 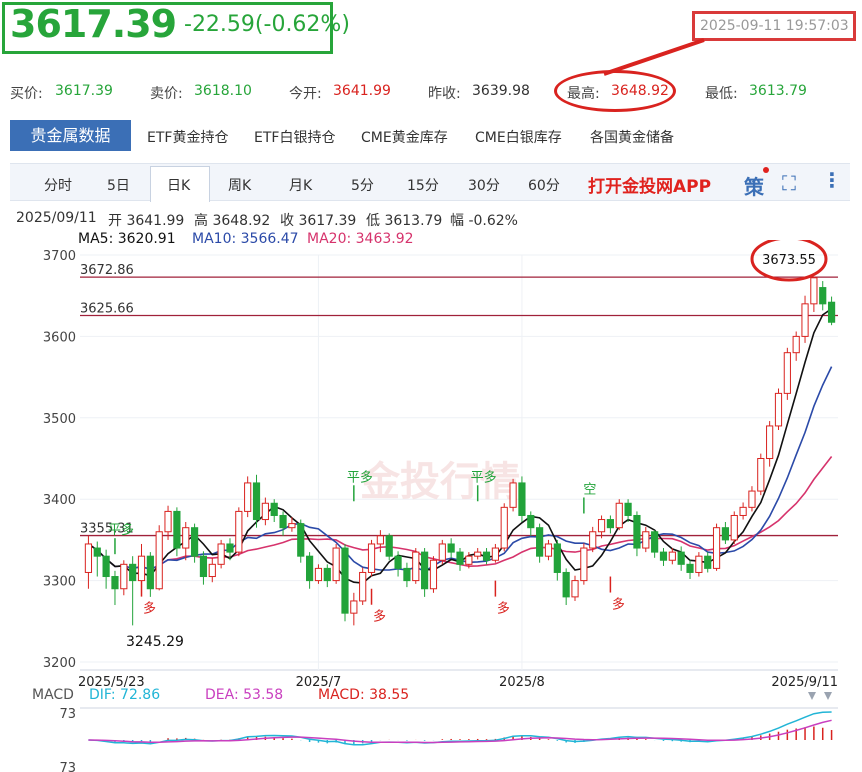 I want to click on period-tab-weekly: 周K, so click(x=239, y=185).